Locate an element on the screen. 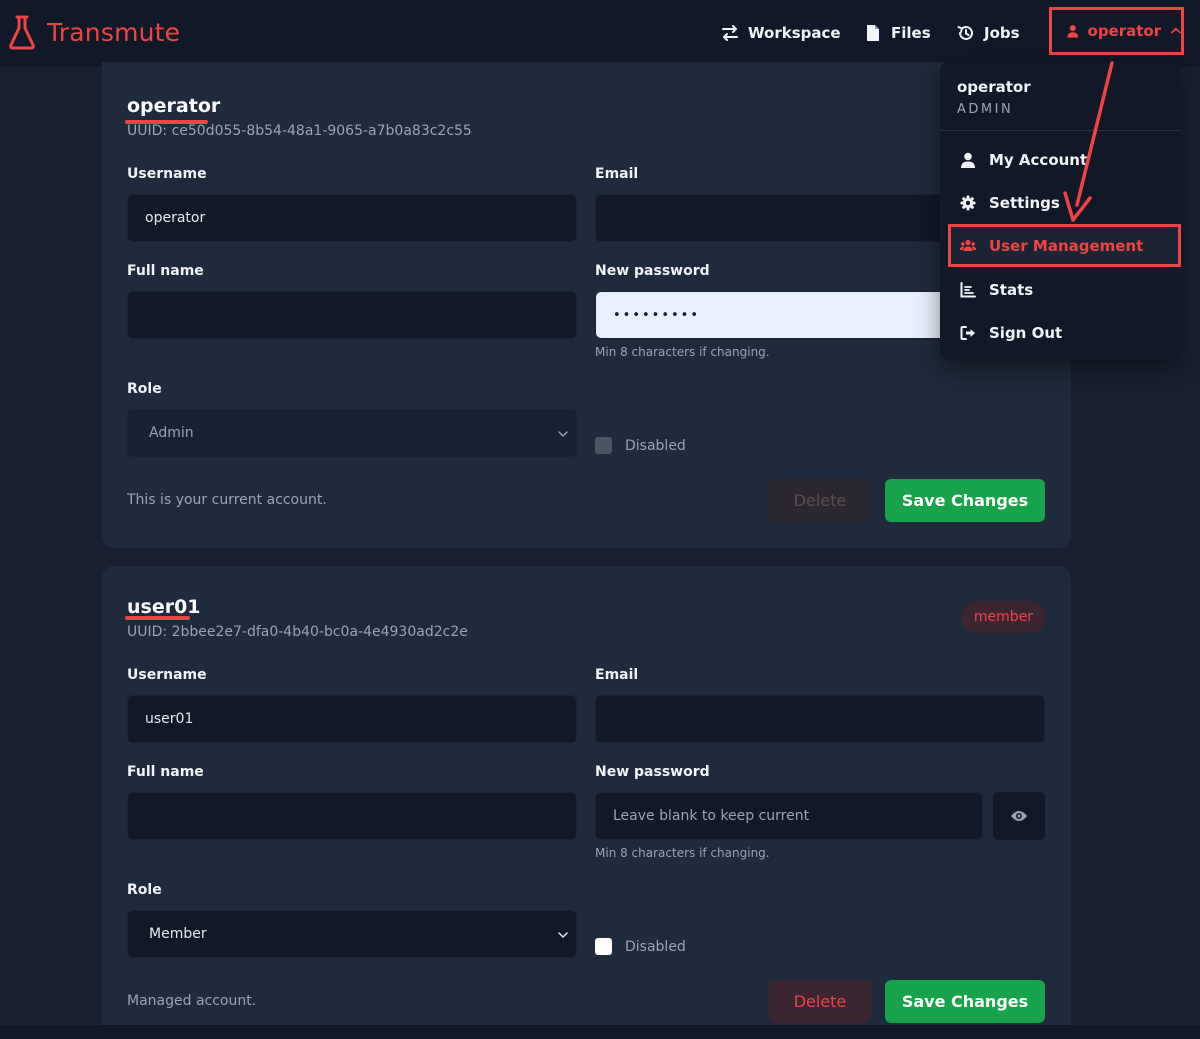 Image resolution: width=1200 pixels, height=1039 pixels. bottom-scroll-edge is located at coordinates (600, 1032).